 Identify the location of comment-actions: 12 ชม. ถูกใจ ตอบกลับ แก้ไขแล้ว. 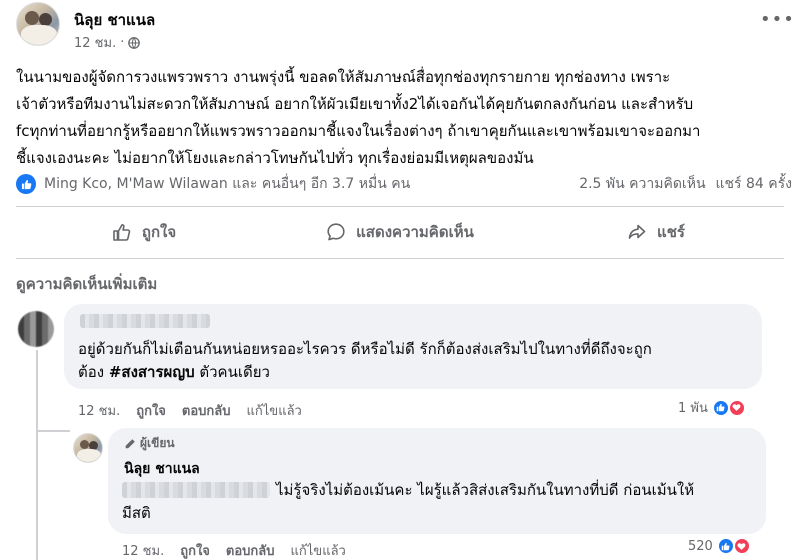
(190, 410).